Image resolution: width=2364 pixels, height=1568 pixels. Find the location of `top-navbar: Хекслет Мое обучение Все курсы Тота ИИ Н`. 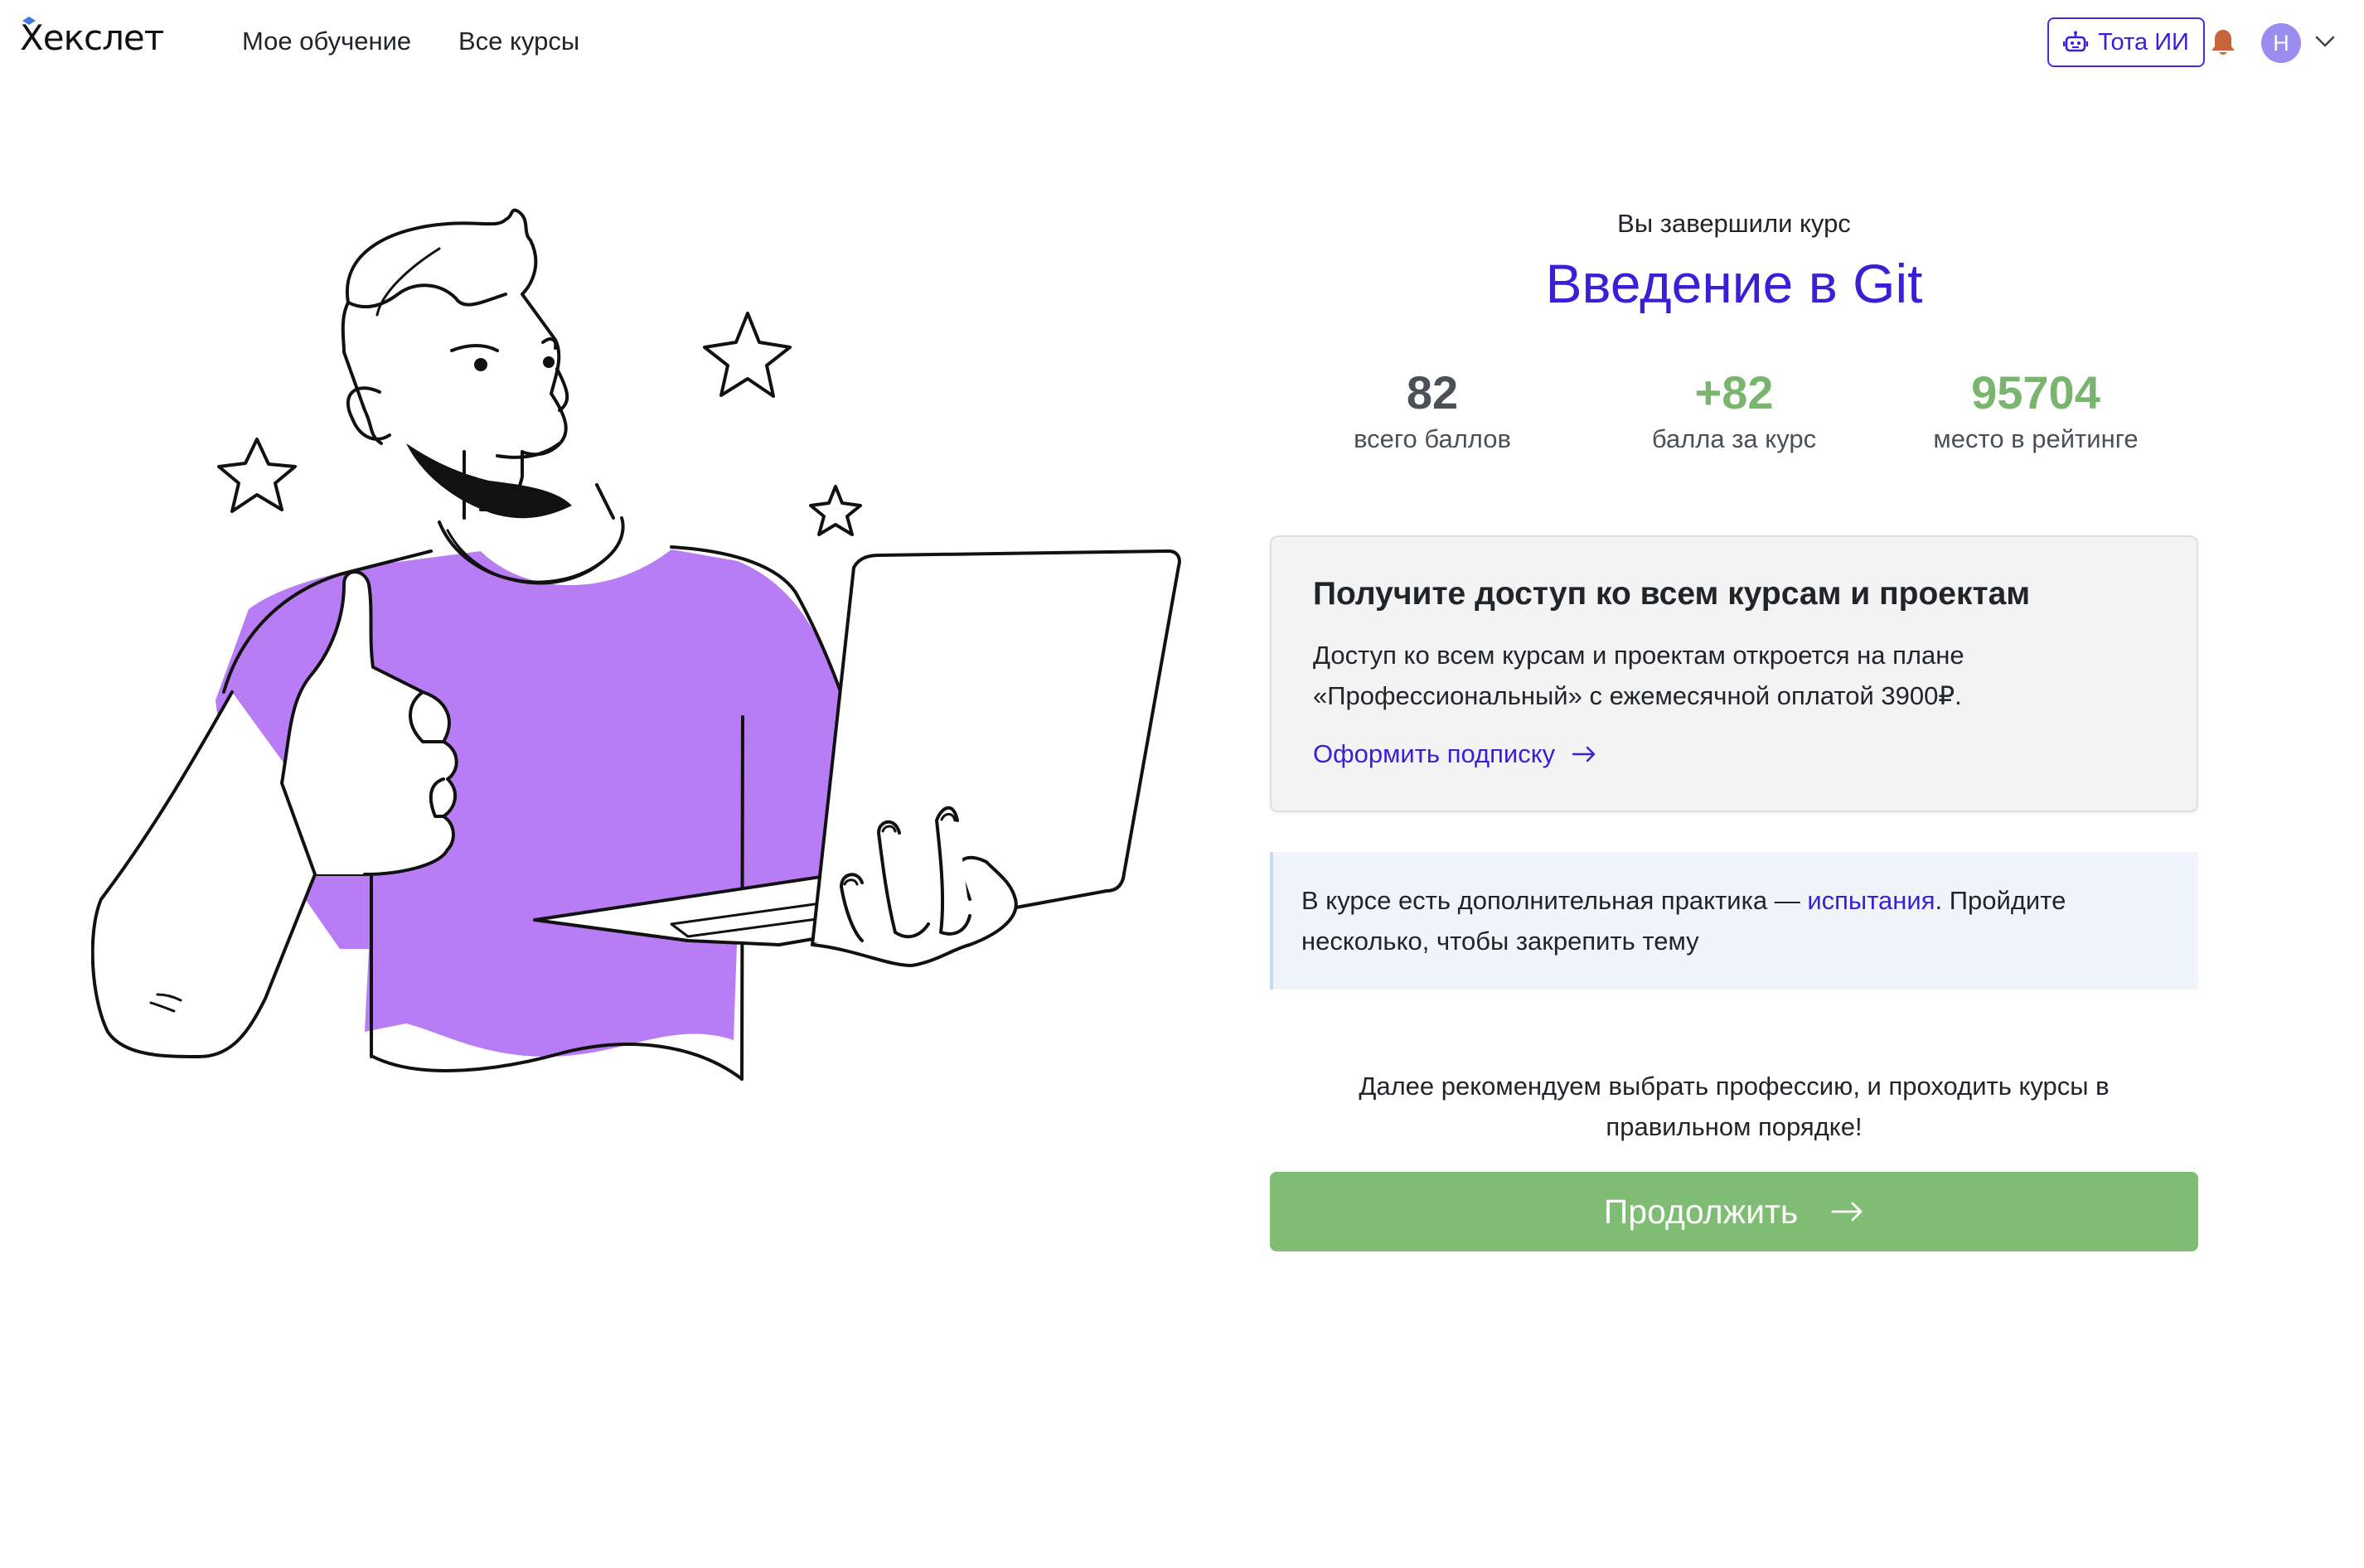

top-navbar: Хекслет Мое обучение Все курсы Тота ИИ Н is located at coordinates (1182, 43).